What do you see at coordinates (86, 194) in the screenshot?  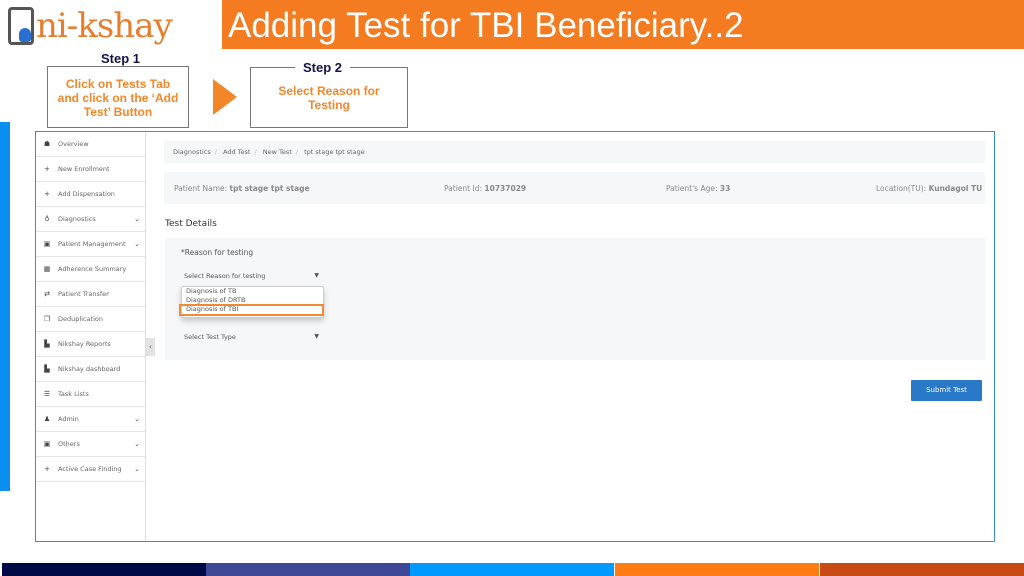 I see `sidebar-item-label: Add Dispensation` at bounding box center [86, 194].